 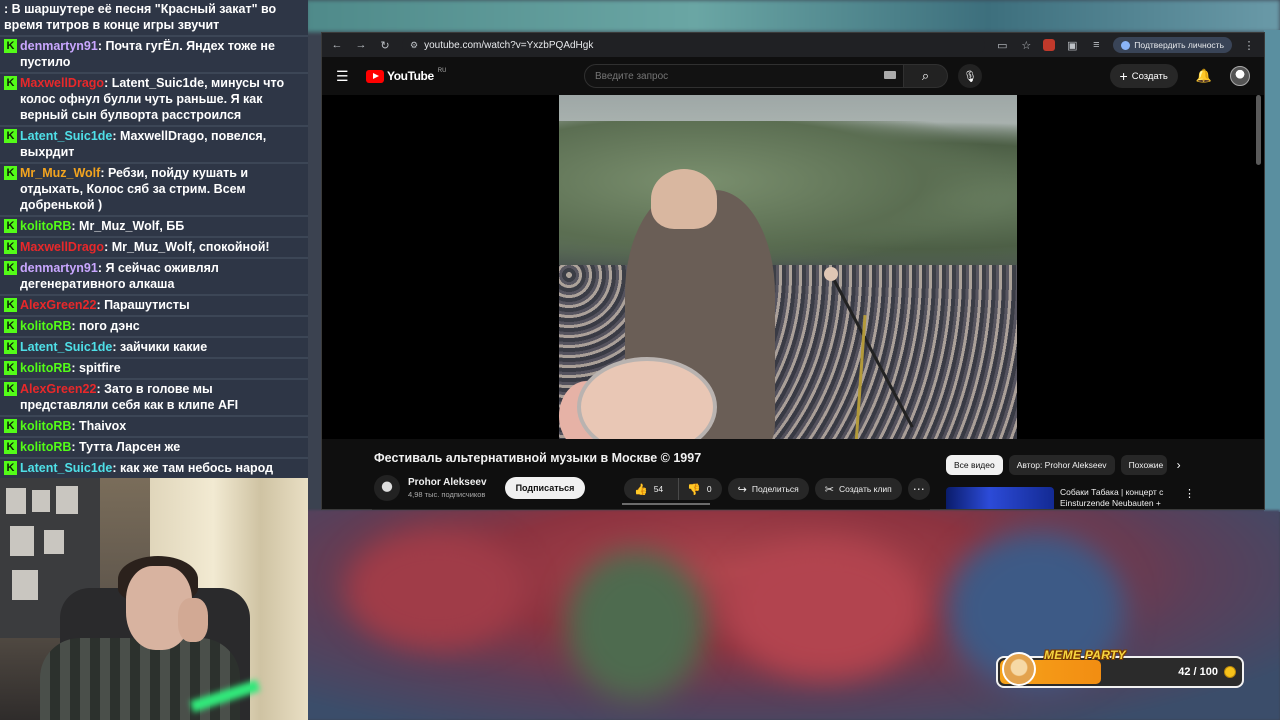 I want to click on back-icon: ←, so click(x=337, y=45).